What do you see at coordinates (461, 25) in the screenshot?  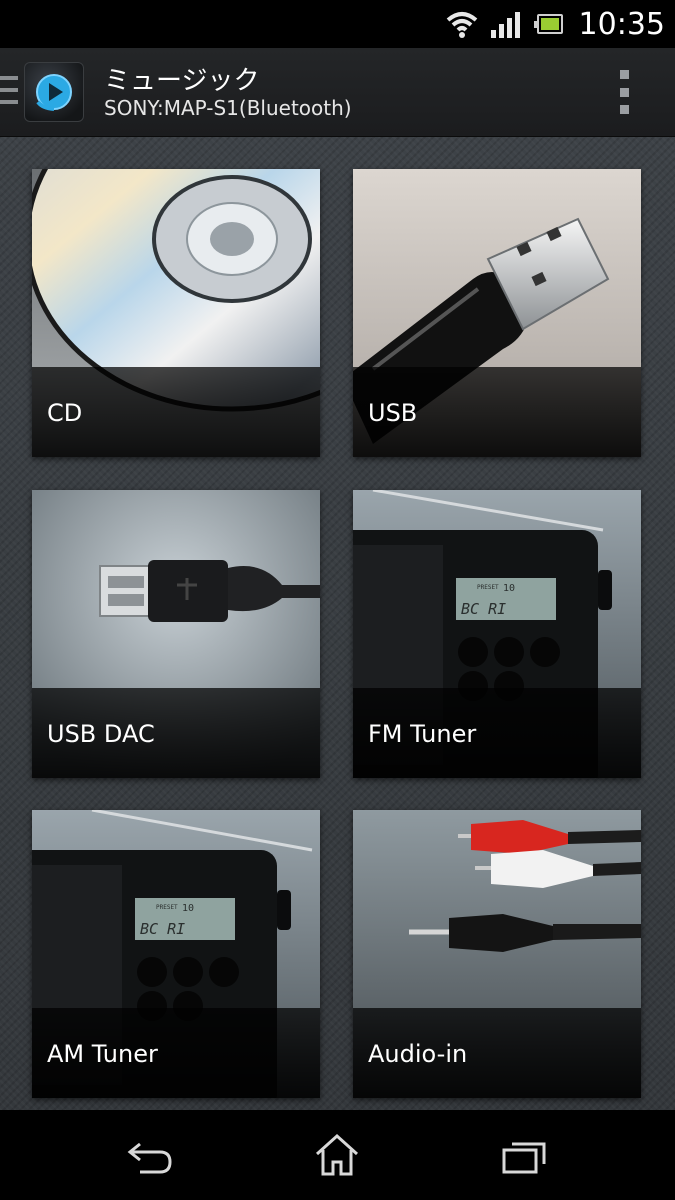 I see `wifi-icon` at bounding box center [461, 25].